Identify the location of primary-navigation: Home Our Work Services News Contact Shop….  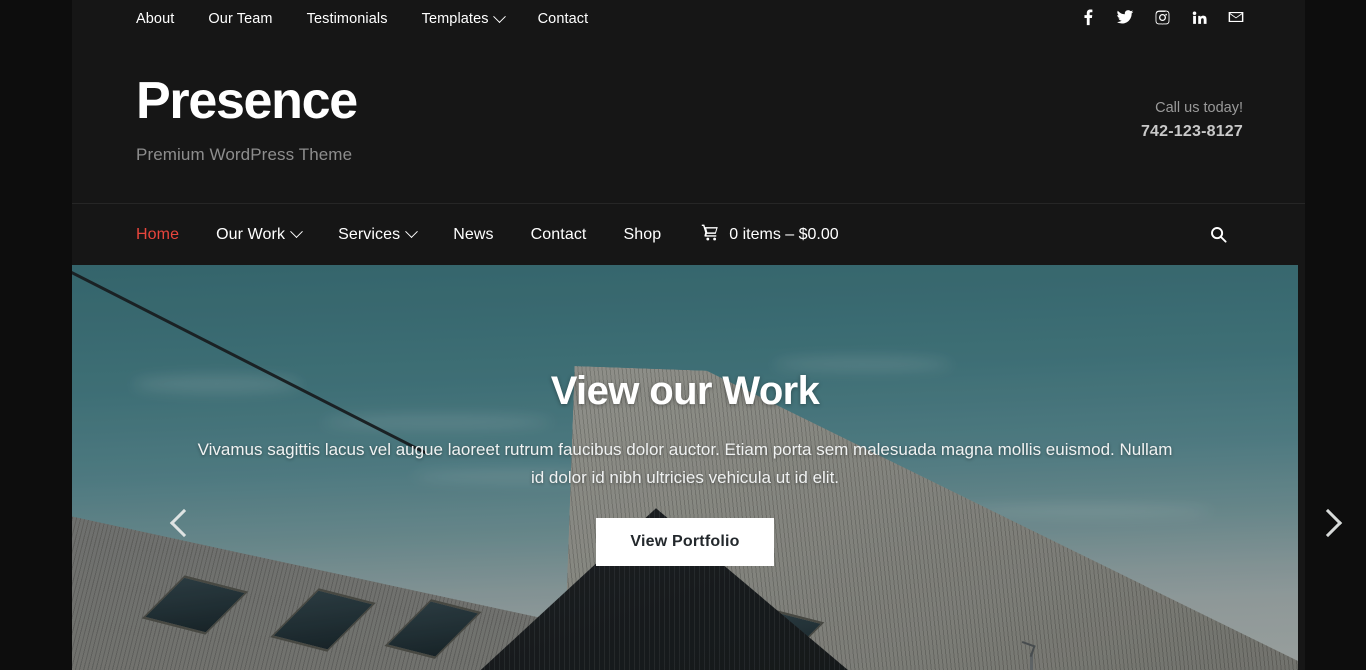
(487, 235).